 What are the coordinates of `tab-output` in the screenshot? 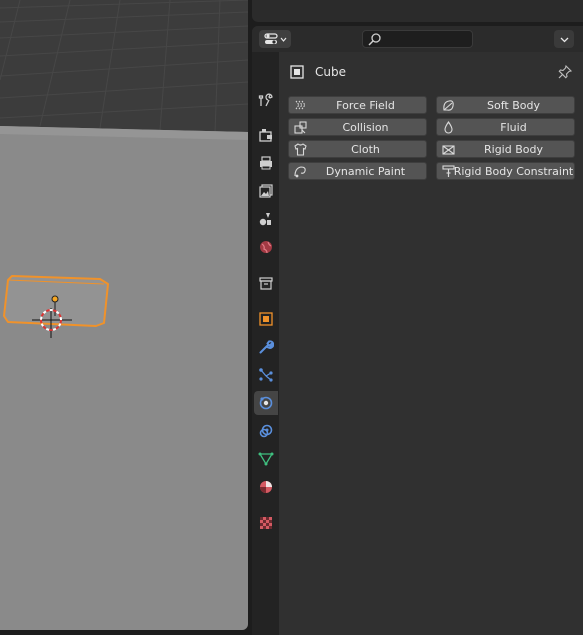 It's located at (266, 163).